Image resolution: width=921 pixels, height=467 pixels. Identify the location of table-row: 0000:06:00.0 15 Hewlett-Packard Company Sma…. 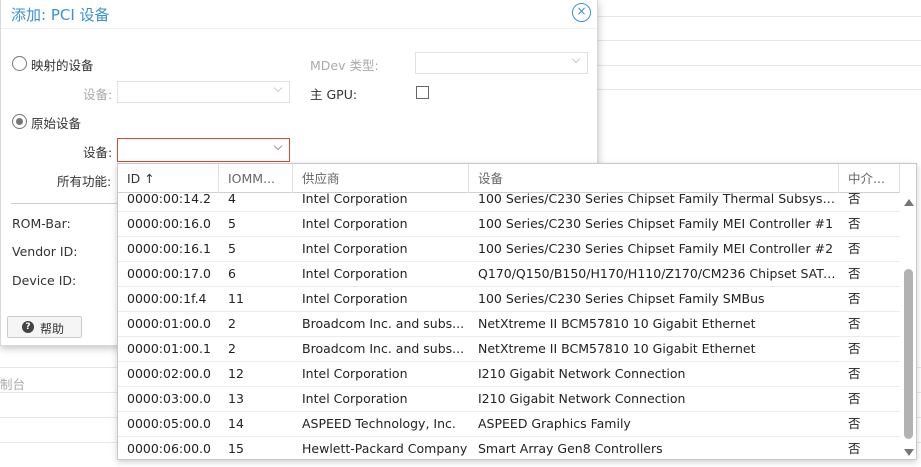
(509, 448).